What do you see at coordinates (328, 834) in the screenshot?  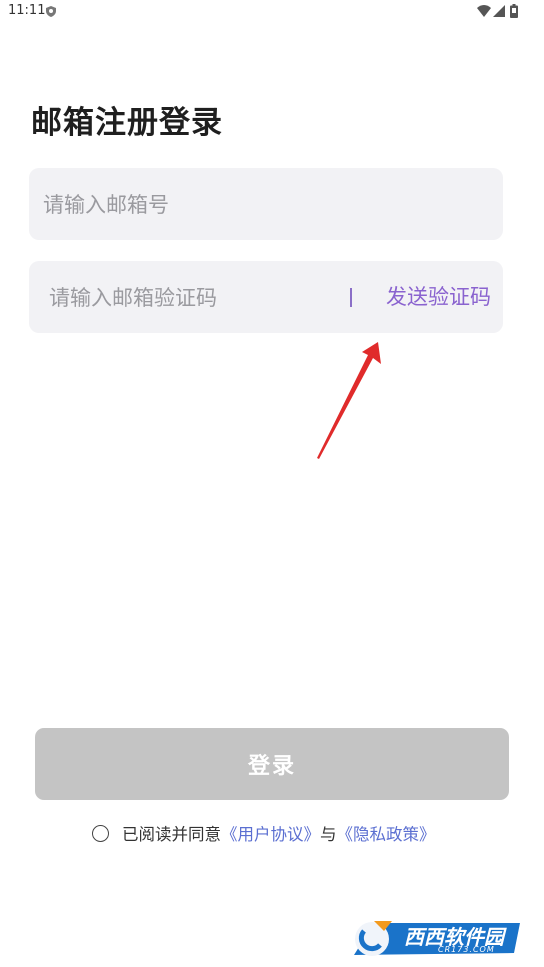 I see `agreement-joiner: 与` at bounding box center [328, 834].